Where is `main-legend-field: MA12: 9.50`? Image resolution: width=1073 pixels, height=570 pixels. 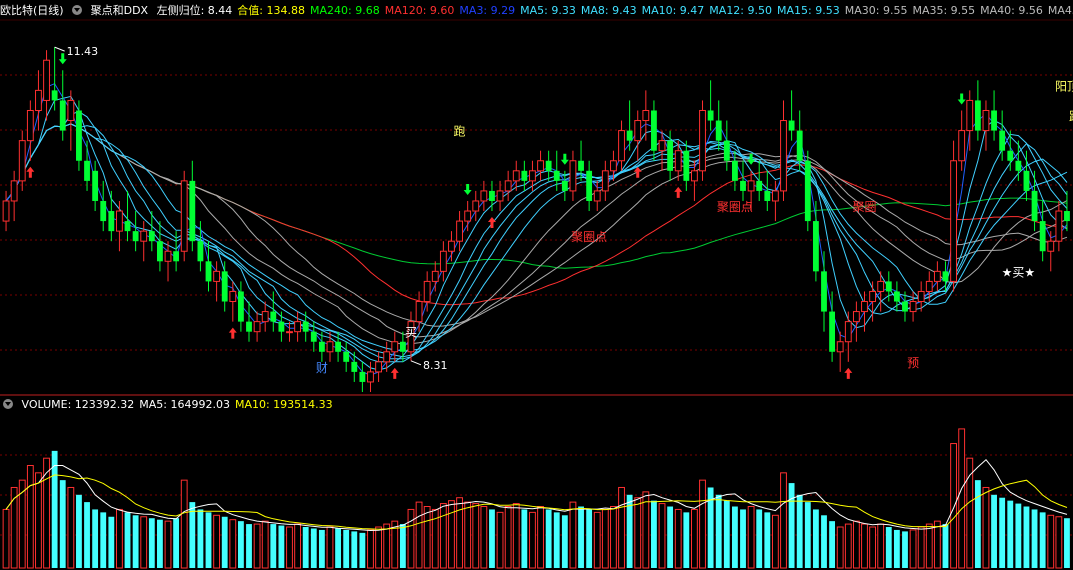 main-legend-field: MA12: 9.50 is located at coordinates (741, 10).